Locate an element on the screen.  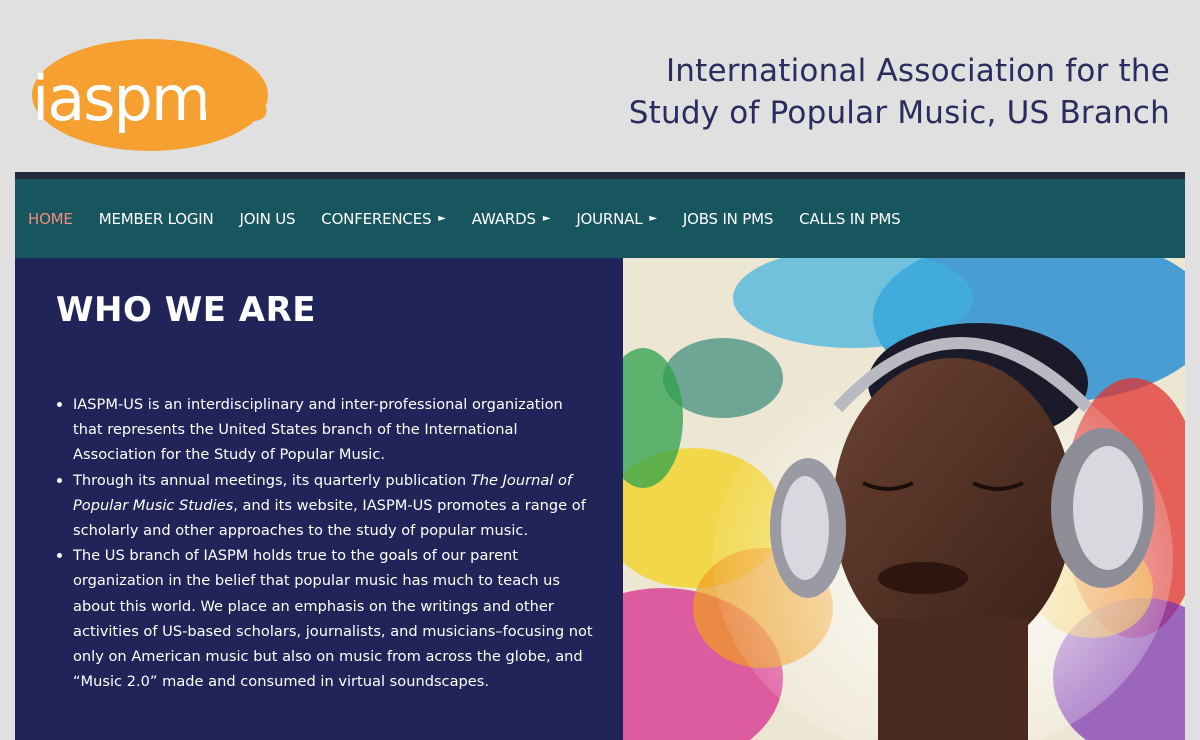
nav-item-home: HOME is located at coordinates (50, 219).